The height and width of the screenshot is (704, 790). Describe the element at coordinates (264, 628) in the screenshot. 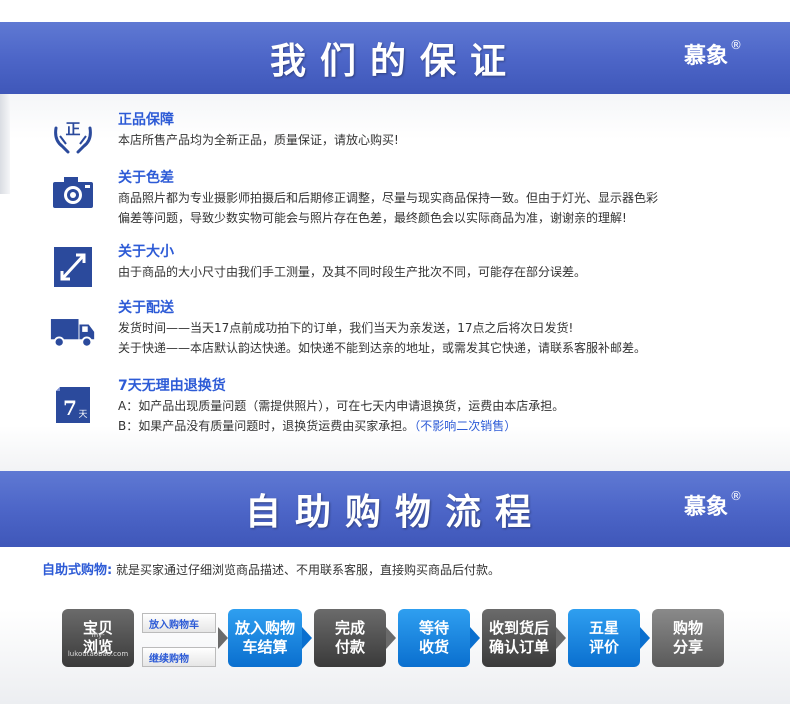

I see `step-label: 放入购物` at that location.